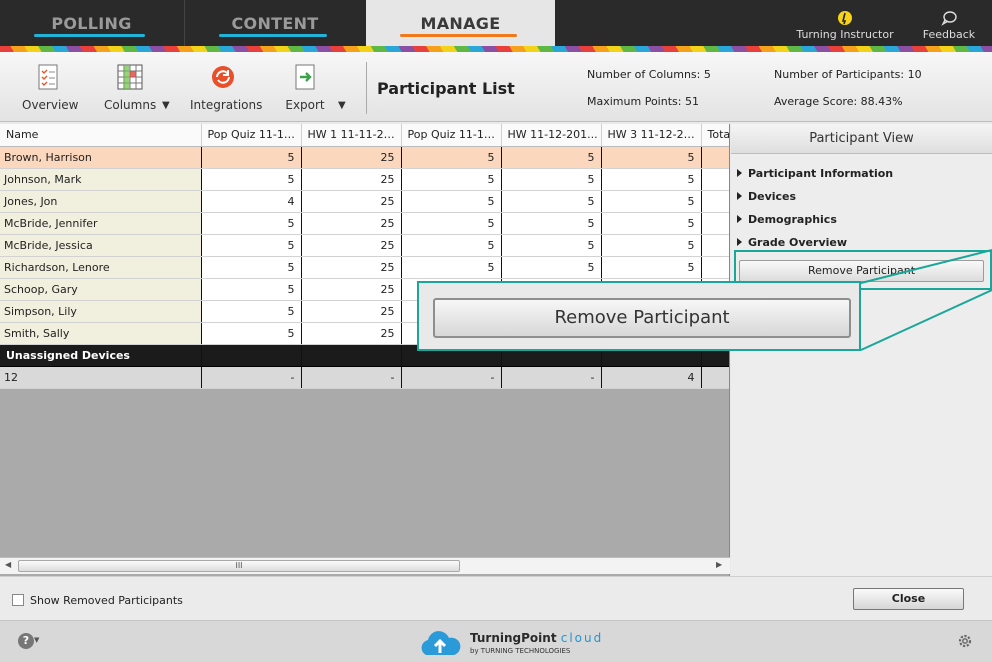 Image resolution: width=992 pixels, height=662 pixels. Describe the element at coordinates (106, 600) in the screenshot. I see `show-removed-label: Show Removed Participants` at that location.